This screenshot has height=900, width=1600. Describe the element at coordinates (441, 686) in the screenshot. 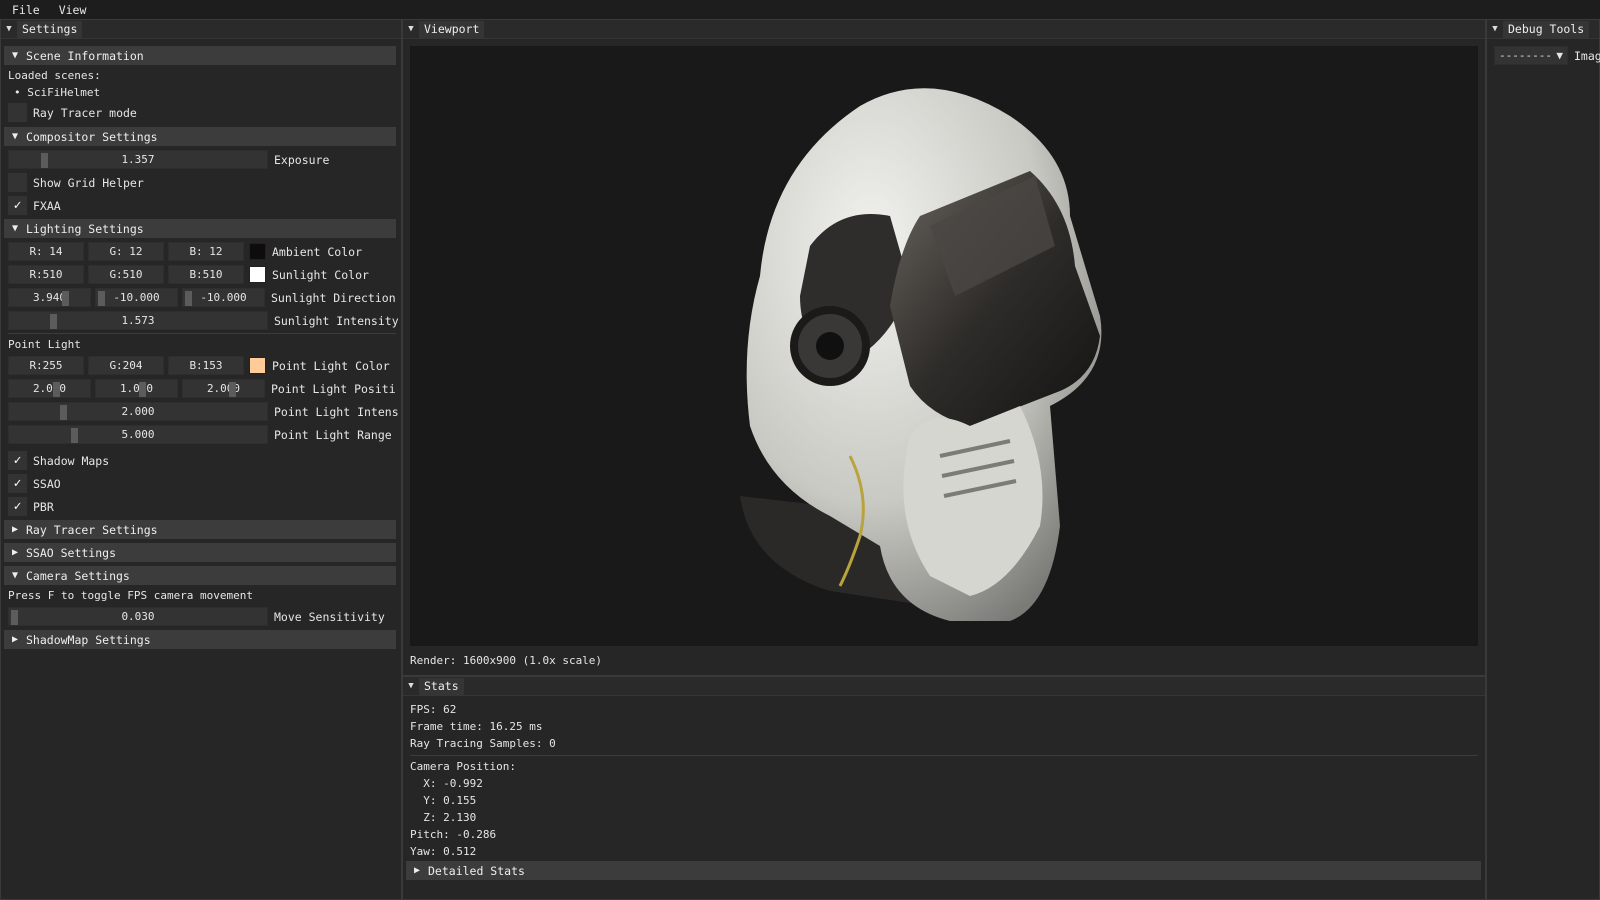

I see `tab-stats: Stats` at that location.